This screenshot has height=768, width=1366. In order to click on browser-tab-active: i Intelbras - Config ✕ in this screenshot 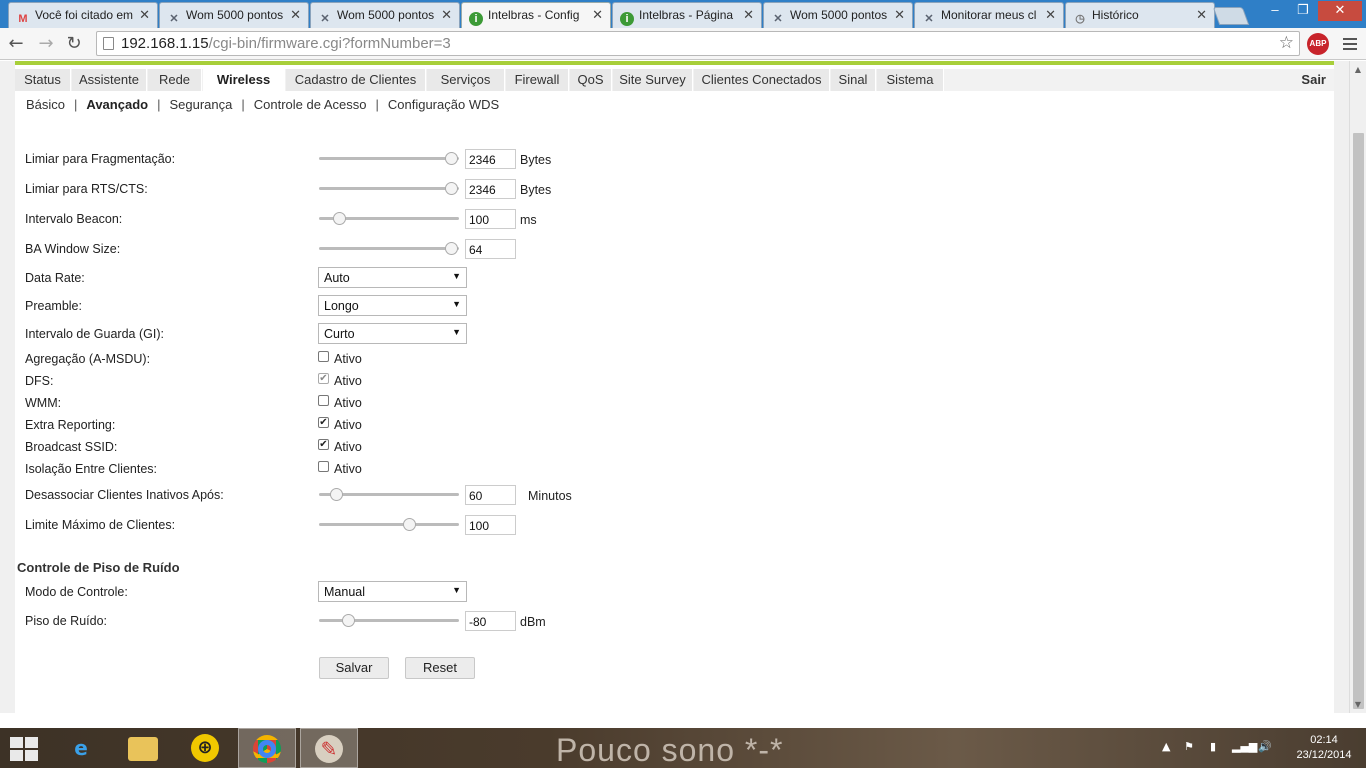, I will do `click(536, 15)`.